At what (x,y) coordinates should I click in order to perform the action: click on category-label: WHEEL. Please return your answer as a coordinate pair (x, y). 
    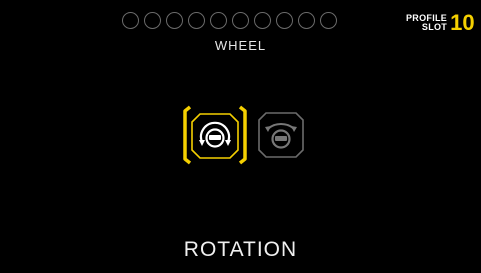
    Looking at the image, I should click on (240, 45).